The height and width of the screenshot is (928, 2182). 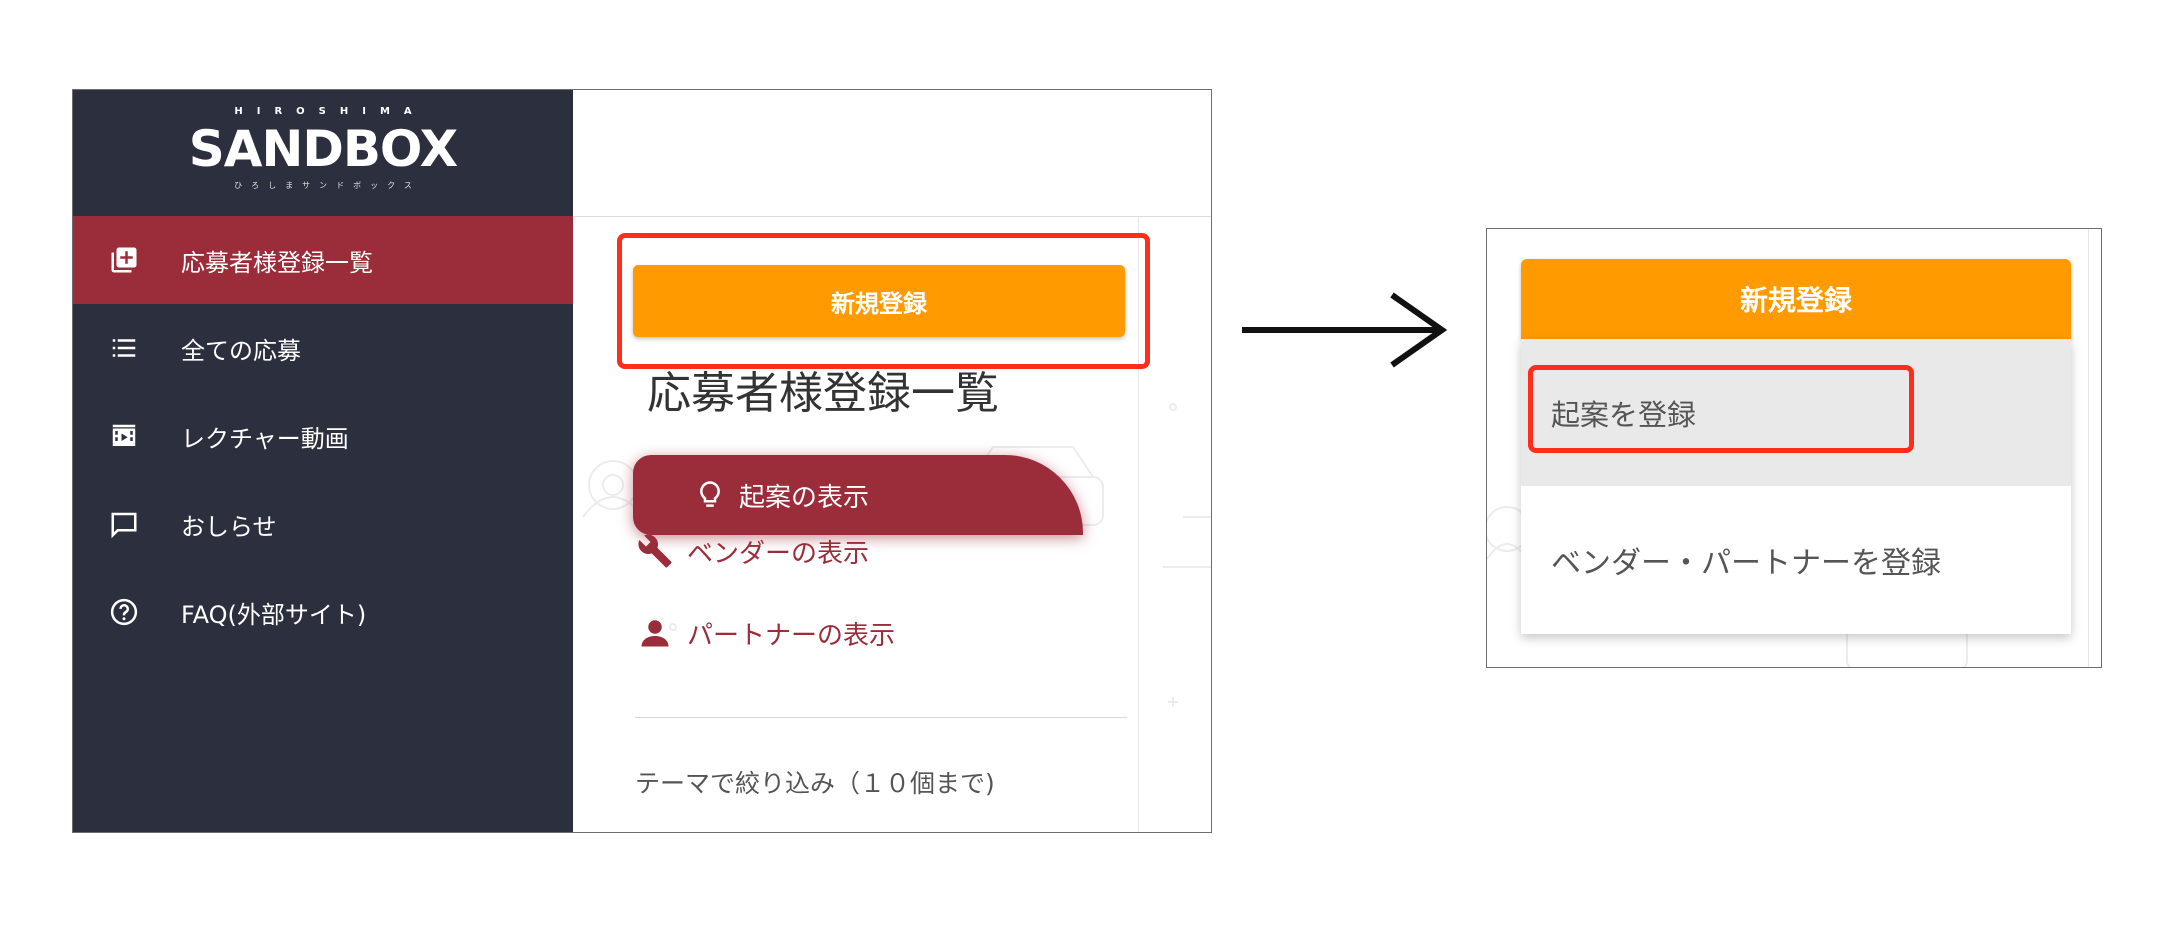 I want to click on add-box-icon, so click(x=124, y=260).